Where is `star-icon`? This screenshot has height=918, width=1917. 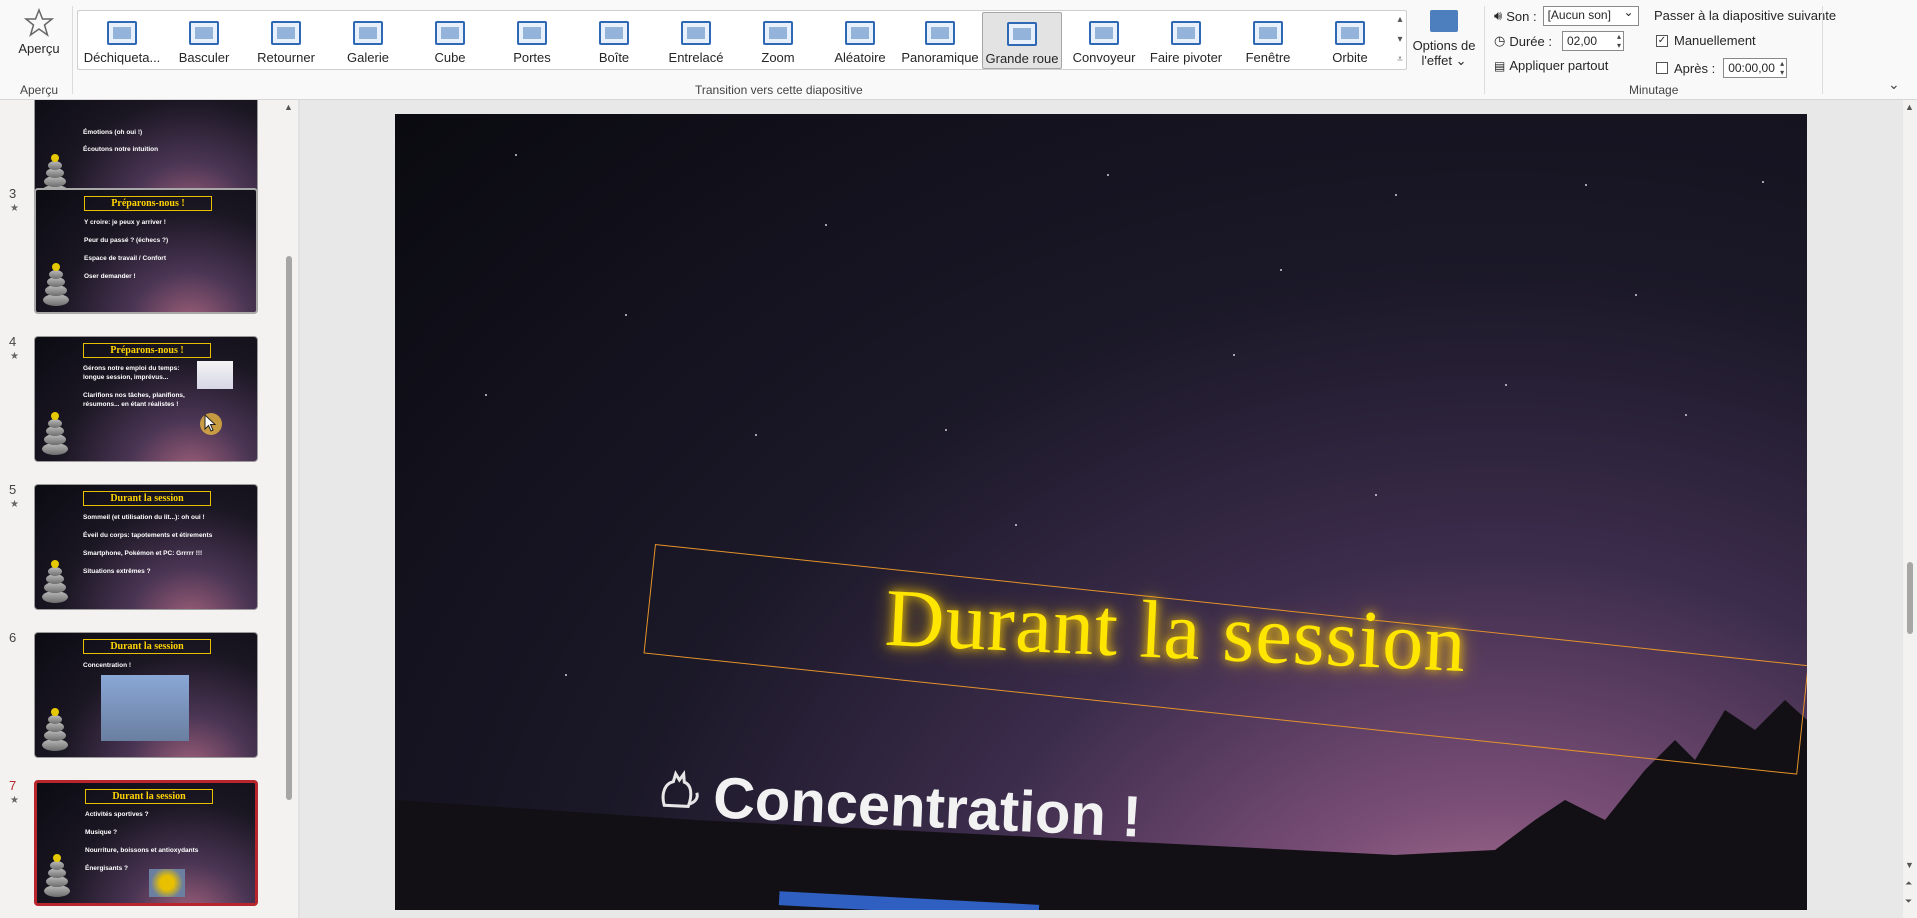
star-icon is located at coordinates (39, 22).